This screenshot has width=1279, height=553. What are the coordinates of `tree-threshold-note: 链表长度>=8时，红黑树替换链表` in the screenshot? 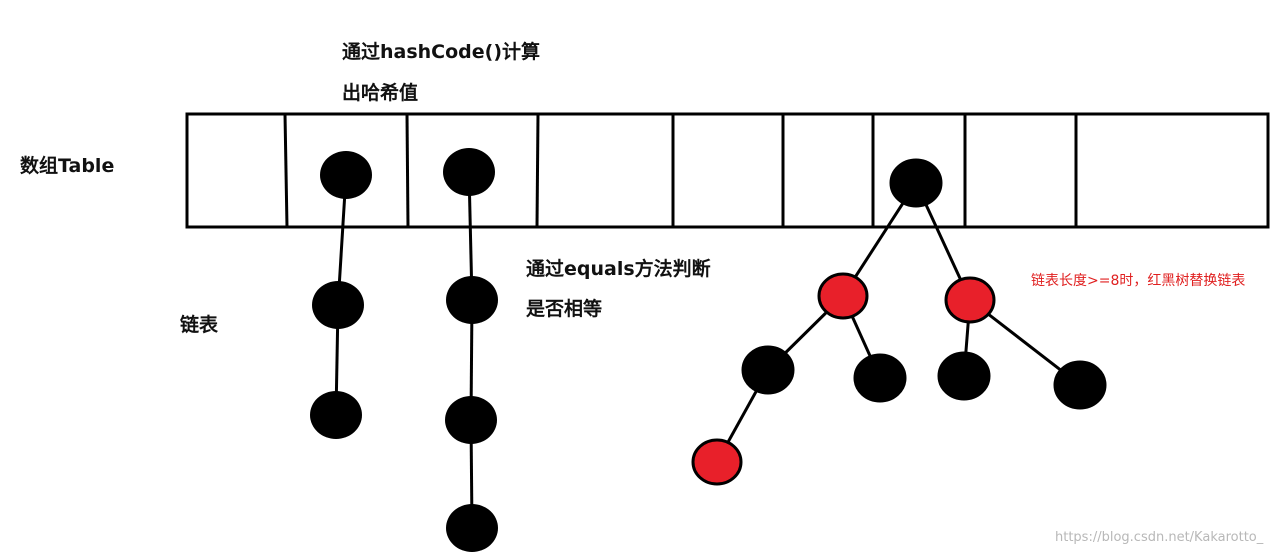 It's located at (1138, 281).